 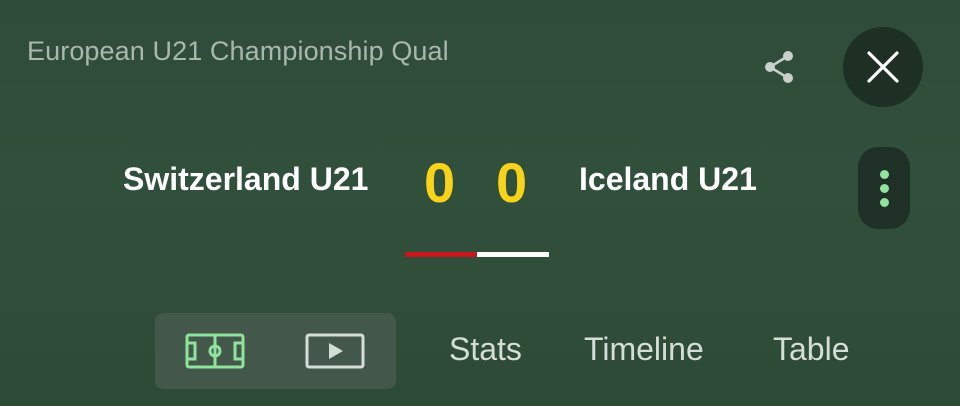 I want to click on more-vertical-icon, so click(x=884, y=188).